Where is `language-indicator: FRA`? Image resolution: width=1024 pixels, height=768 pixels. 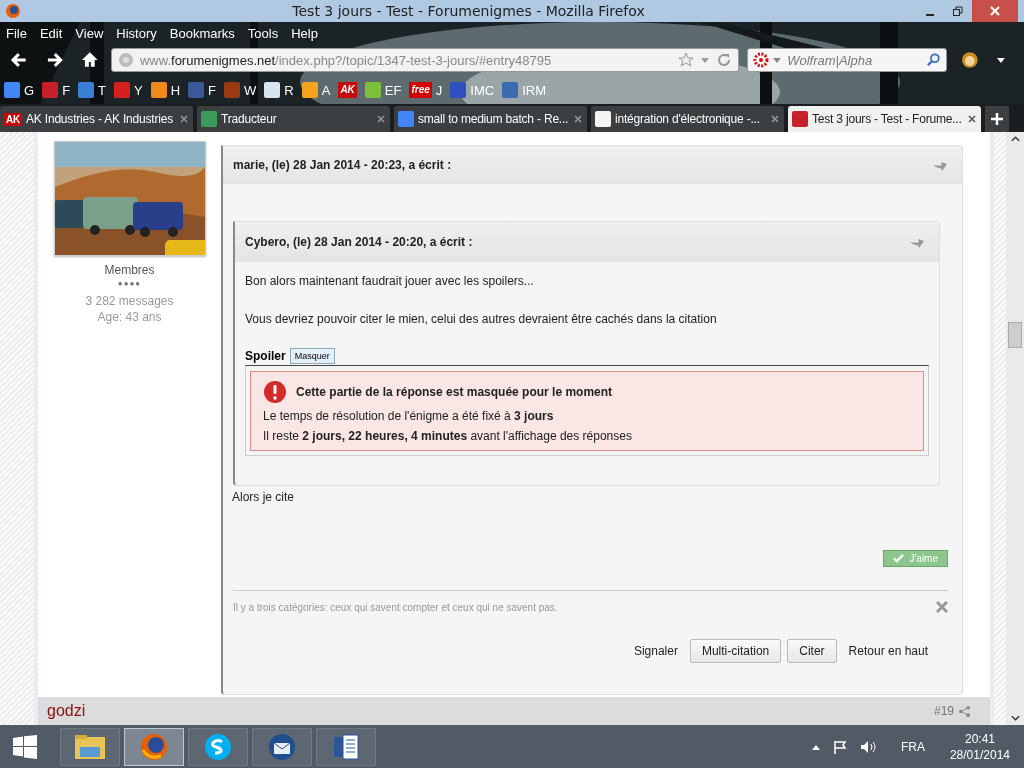
language-indicator: FRA is located at coordinates (912, 746).